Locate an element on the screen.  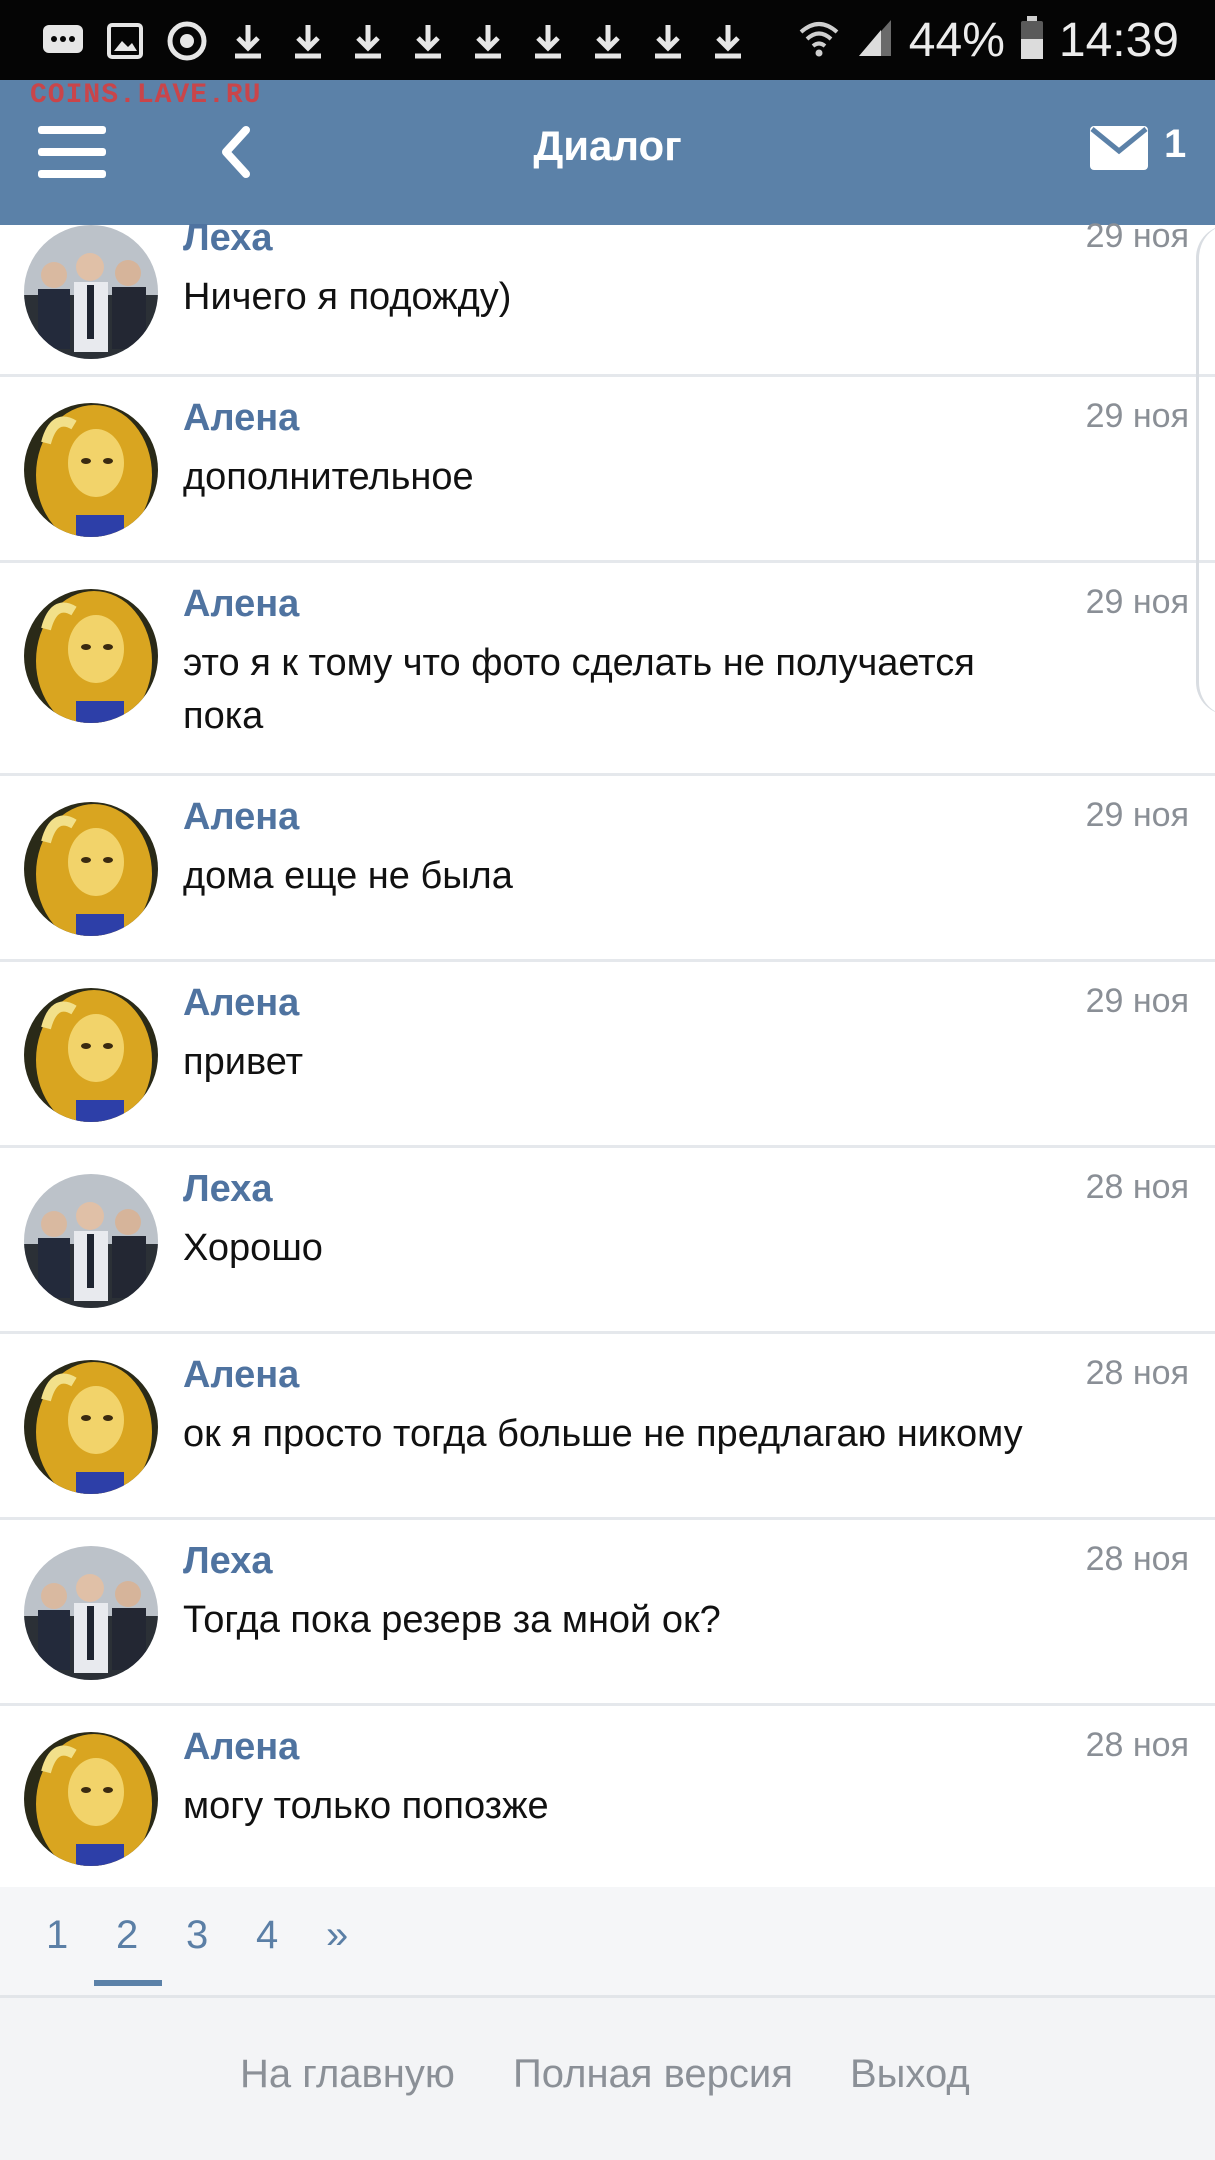
current-page-indicator is located at coordinates (128, 1983).